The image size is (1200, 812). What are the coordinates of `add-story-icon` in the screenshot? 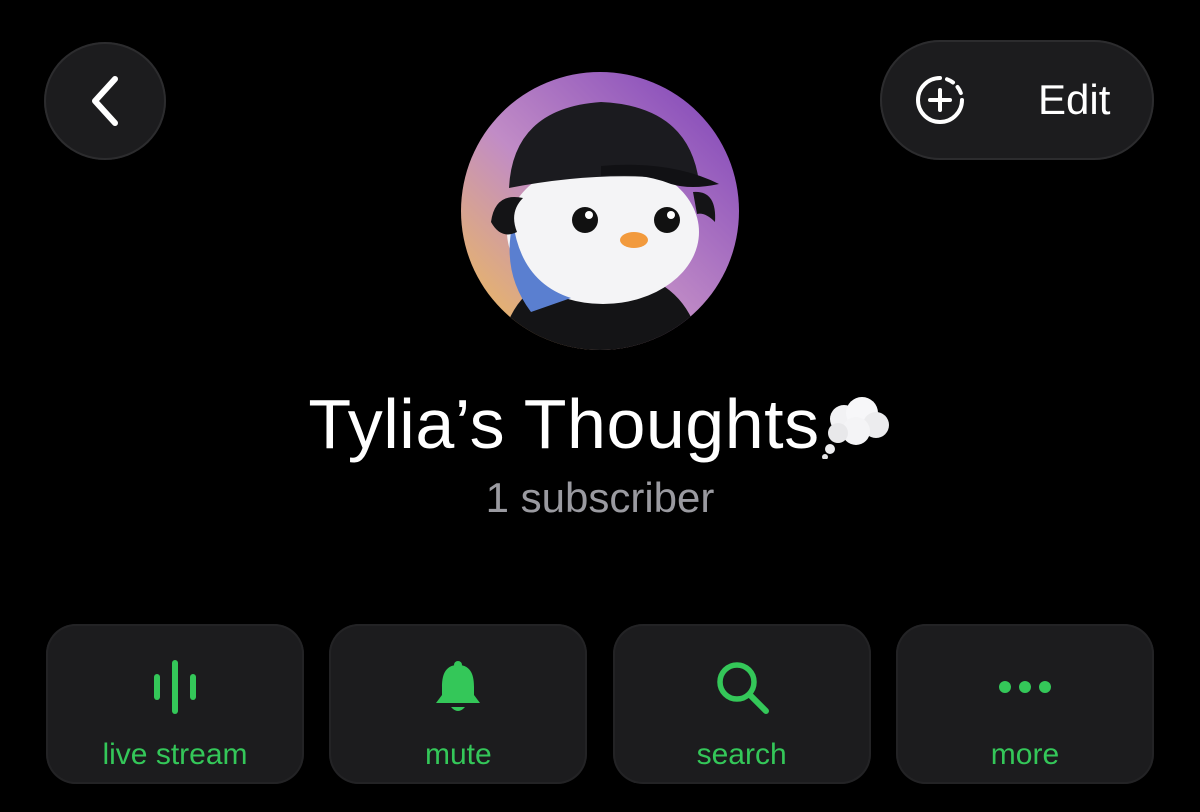 It's located at (940, 100).